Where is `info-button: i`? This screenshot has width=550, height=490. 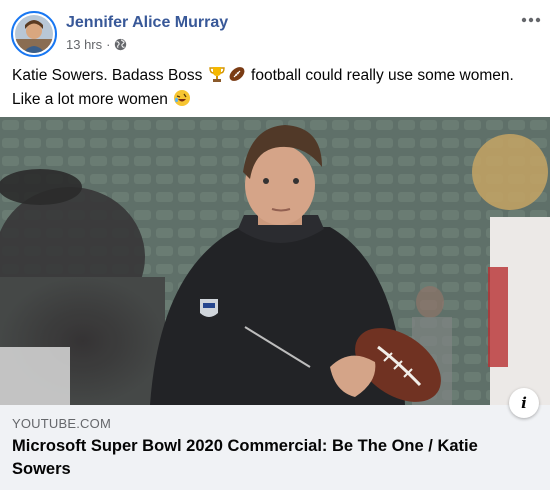 info-button: i is located at coordinates (524, 403).